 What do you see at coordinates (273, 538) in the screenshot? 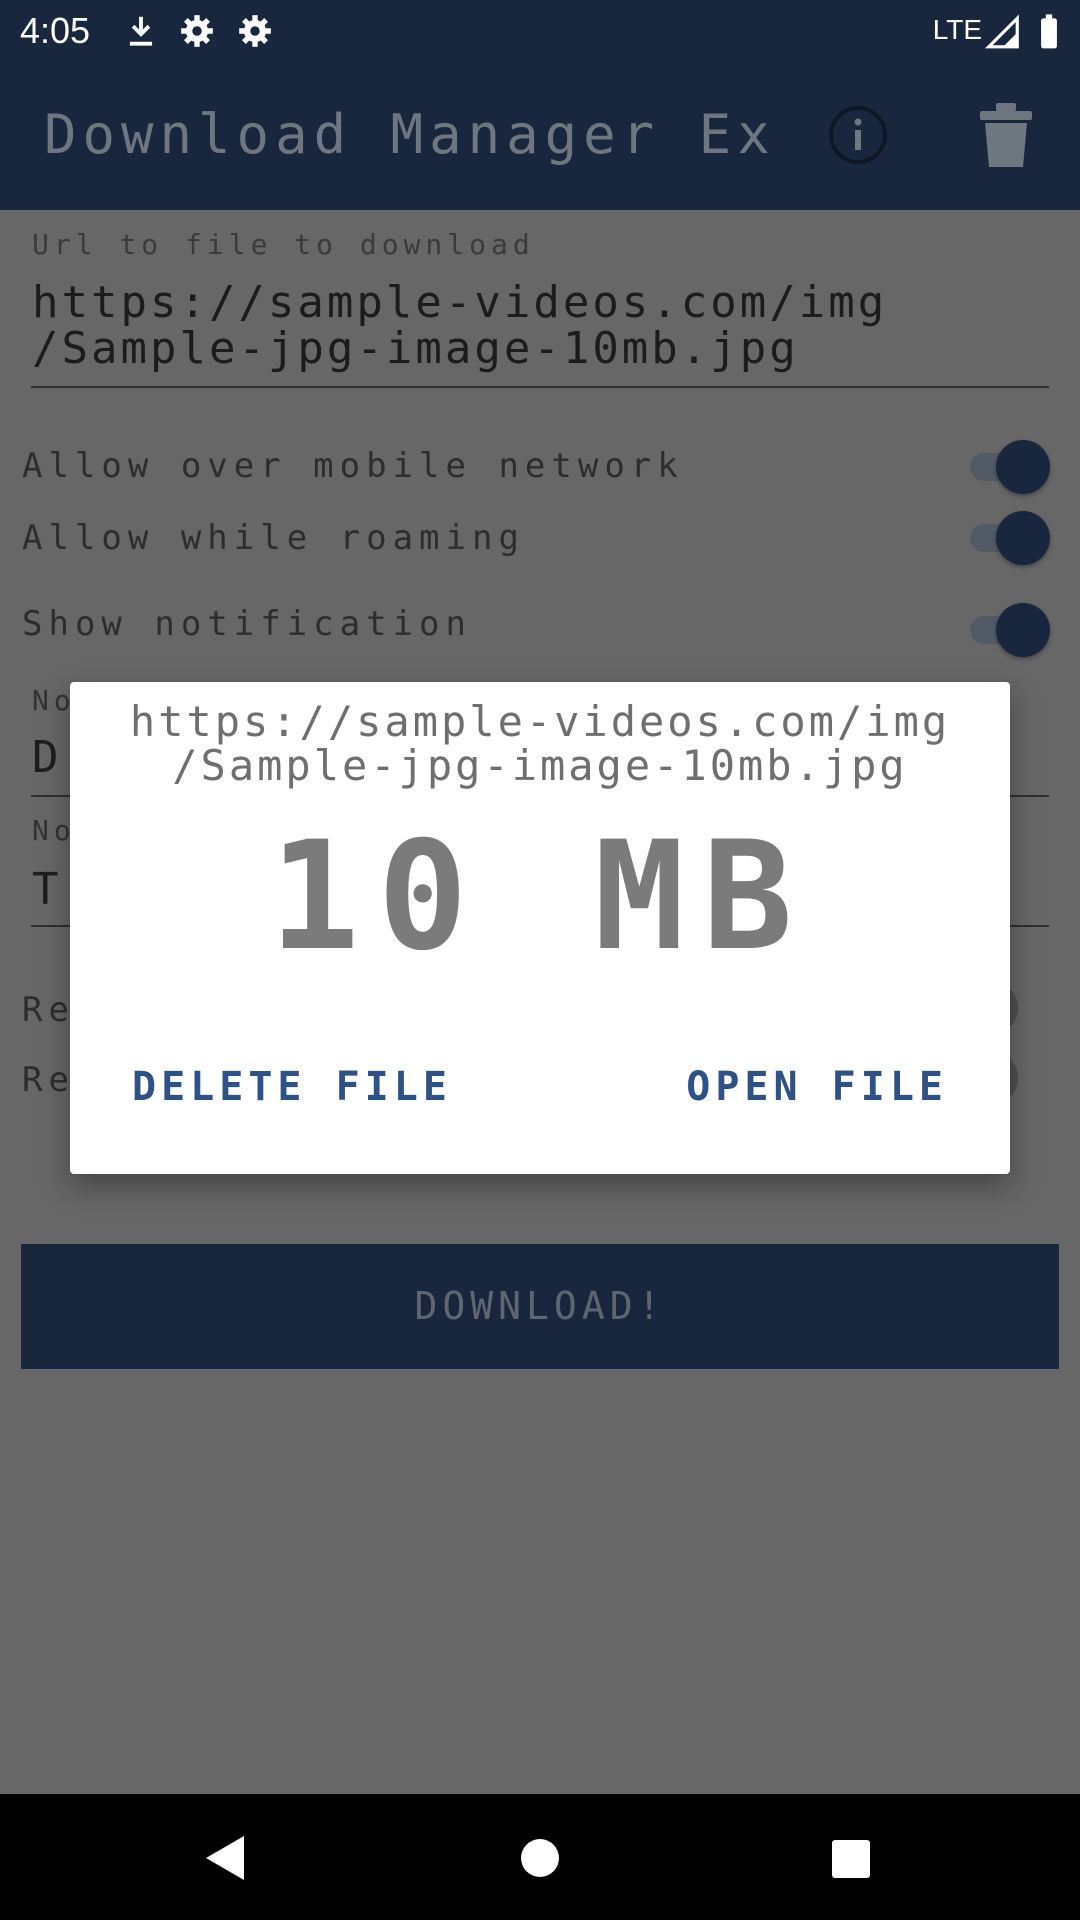
I see `allow-roaming-label: Allow while roaming` at bounding box center [273, 538].